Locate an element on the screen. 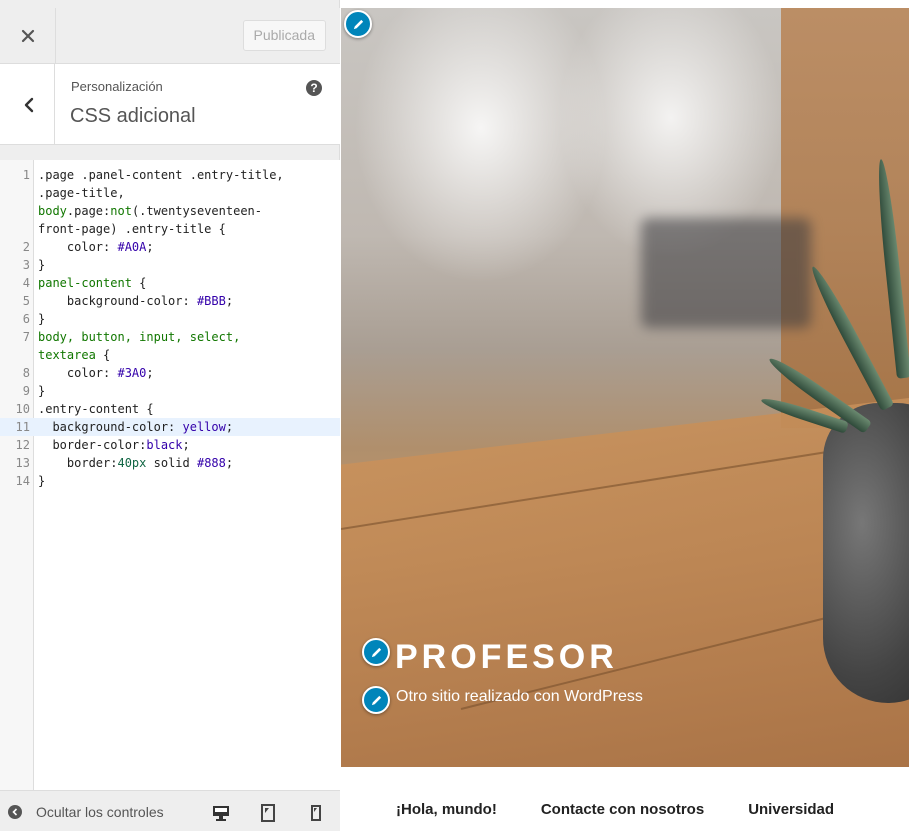  line-number: 5 is located at coordinates (26, 301).